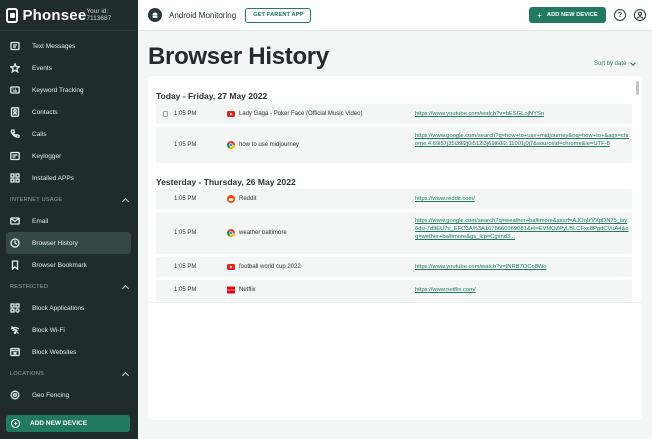 Image resolution: width=652 pixels, height=439 pixels. I want to click on day-heading: Today - Friday, 27 May 2022, so click(212, 96).